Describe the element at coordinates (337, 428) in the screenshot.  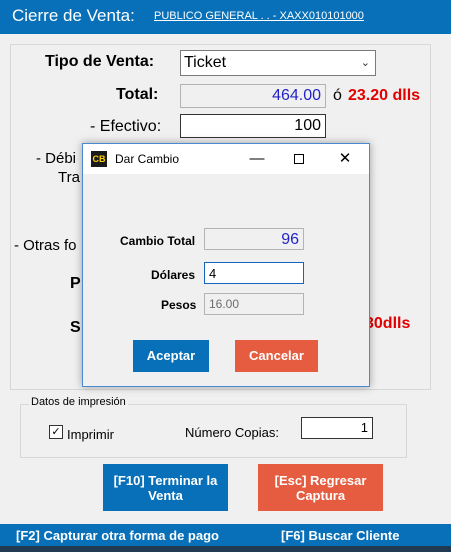
I see `copias-input: 1` at that location.